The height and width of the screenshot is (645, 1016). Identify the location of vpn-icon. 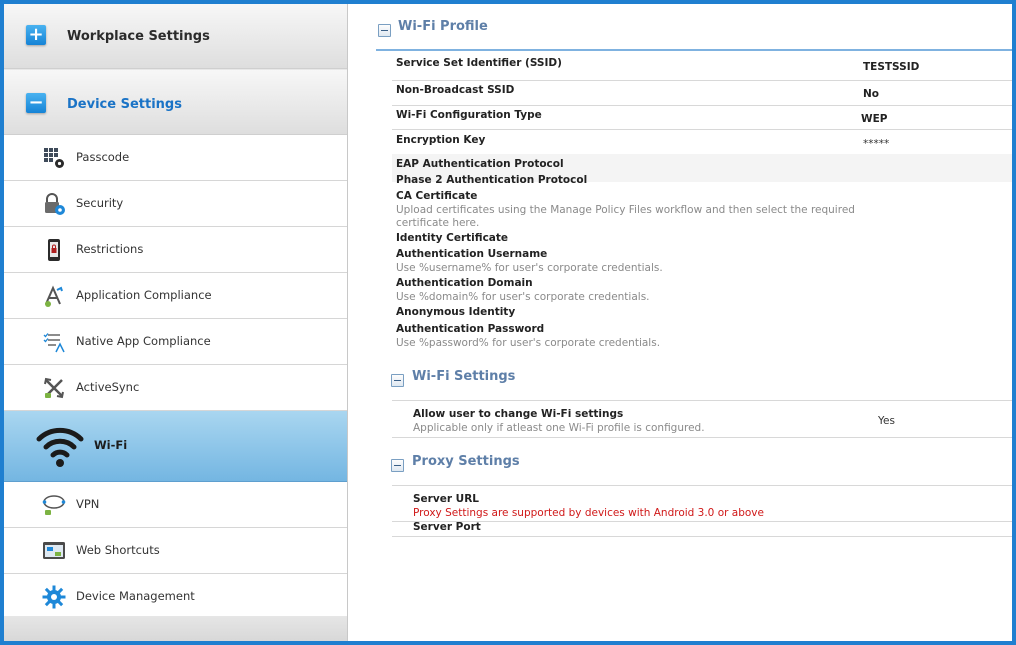
(54, 505).